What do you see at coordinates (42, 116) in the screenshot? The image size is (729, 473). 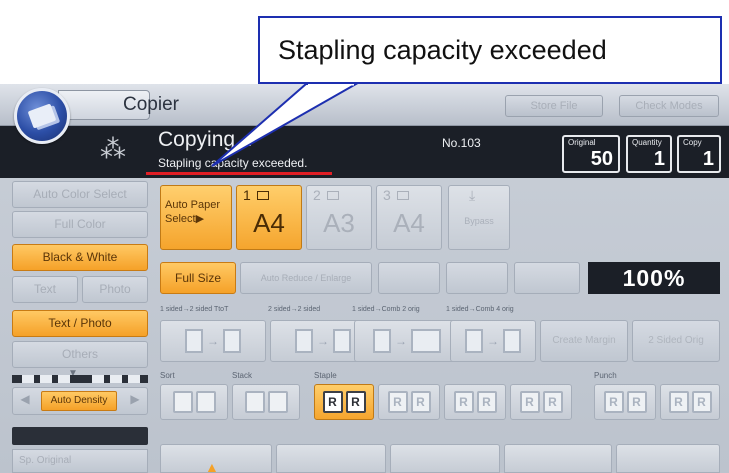 I see `copier-logo-icon` at bounding box center [42, 116].